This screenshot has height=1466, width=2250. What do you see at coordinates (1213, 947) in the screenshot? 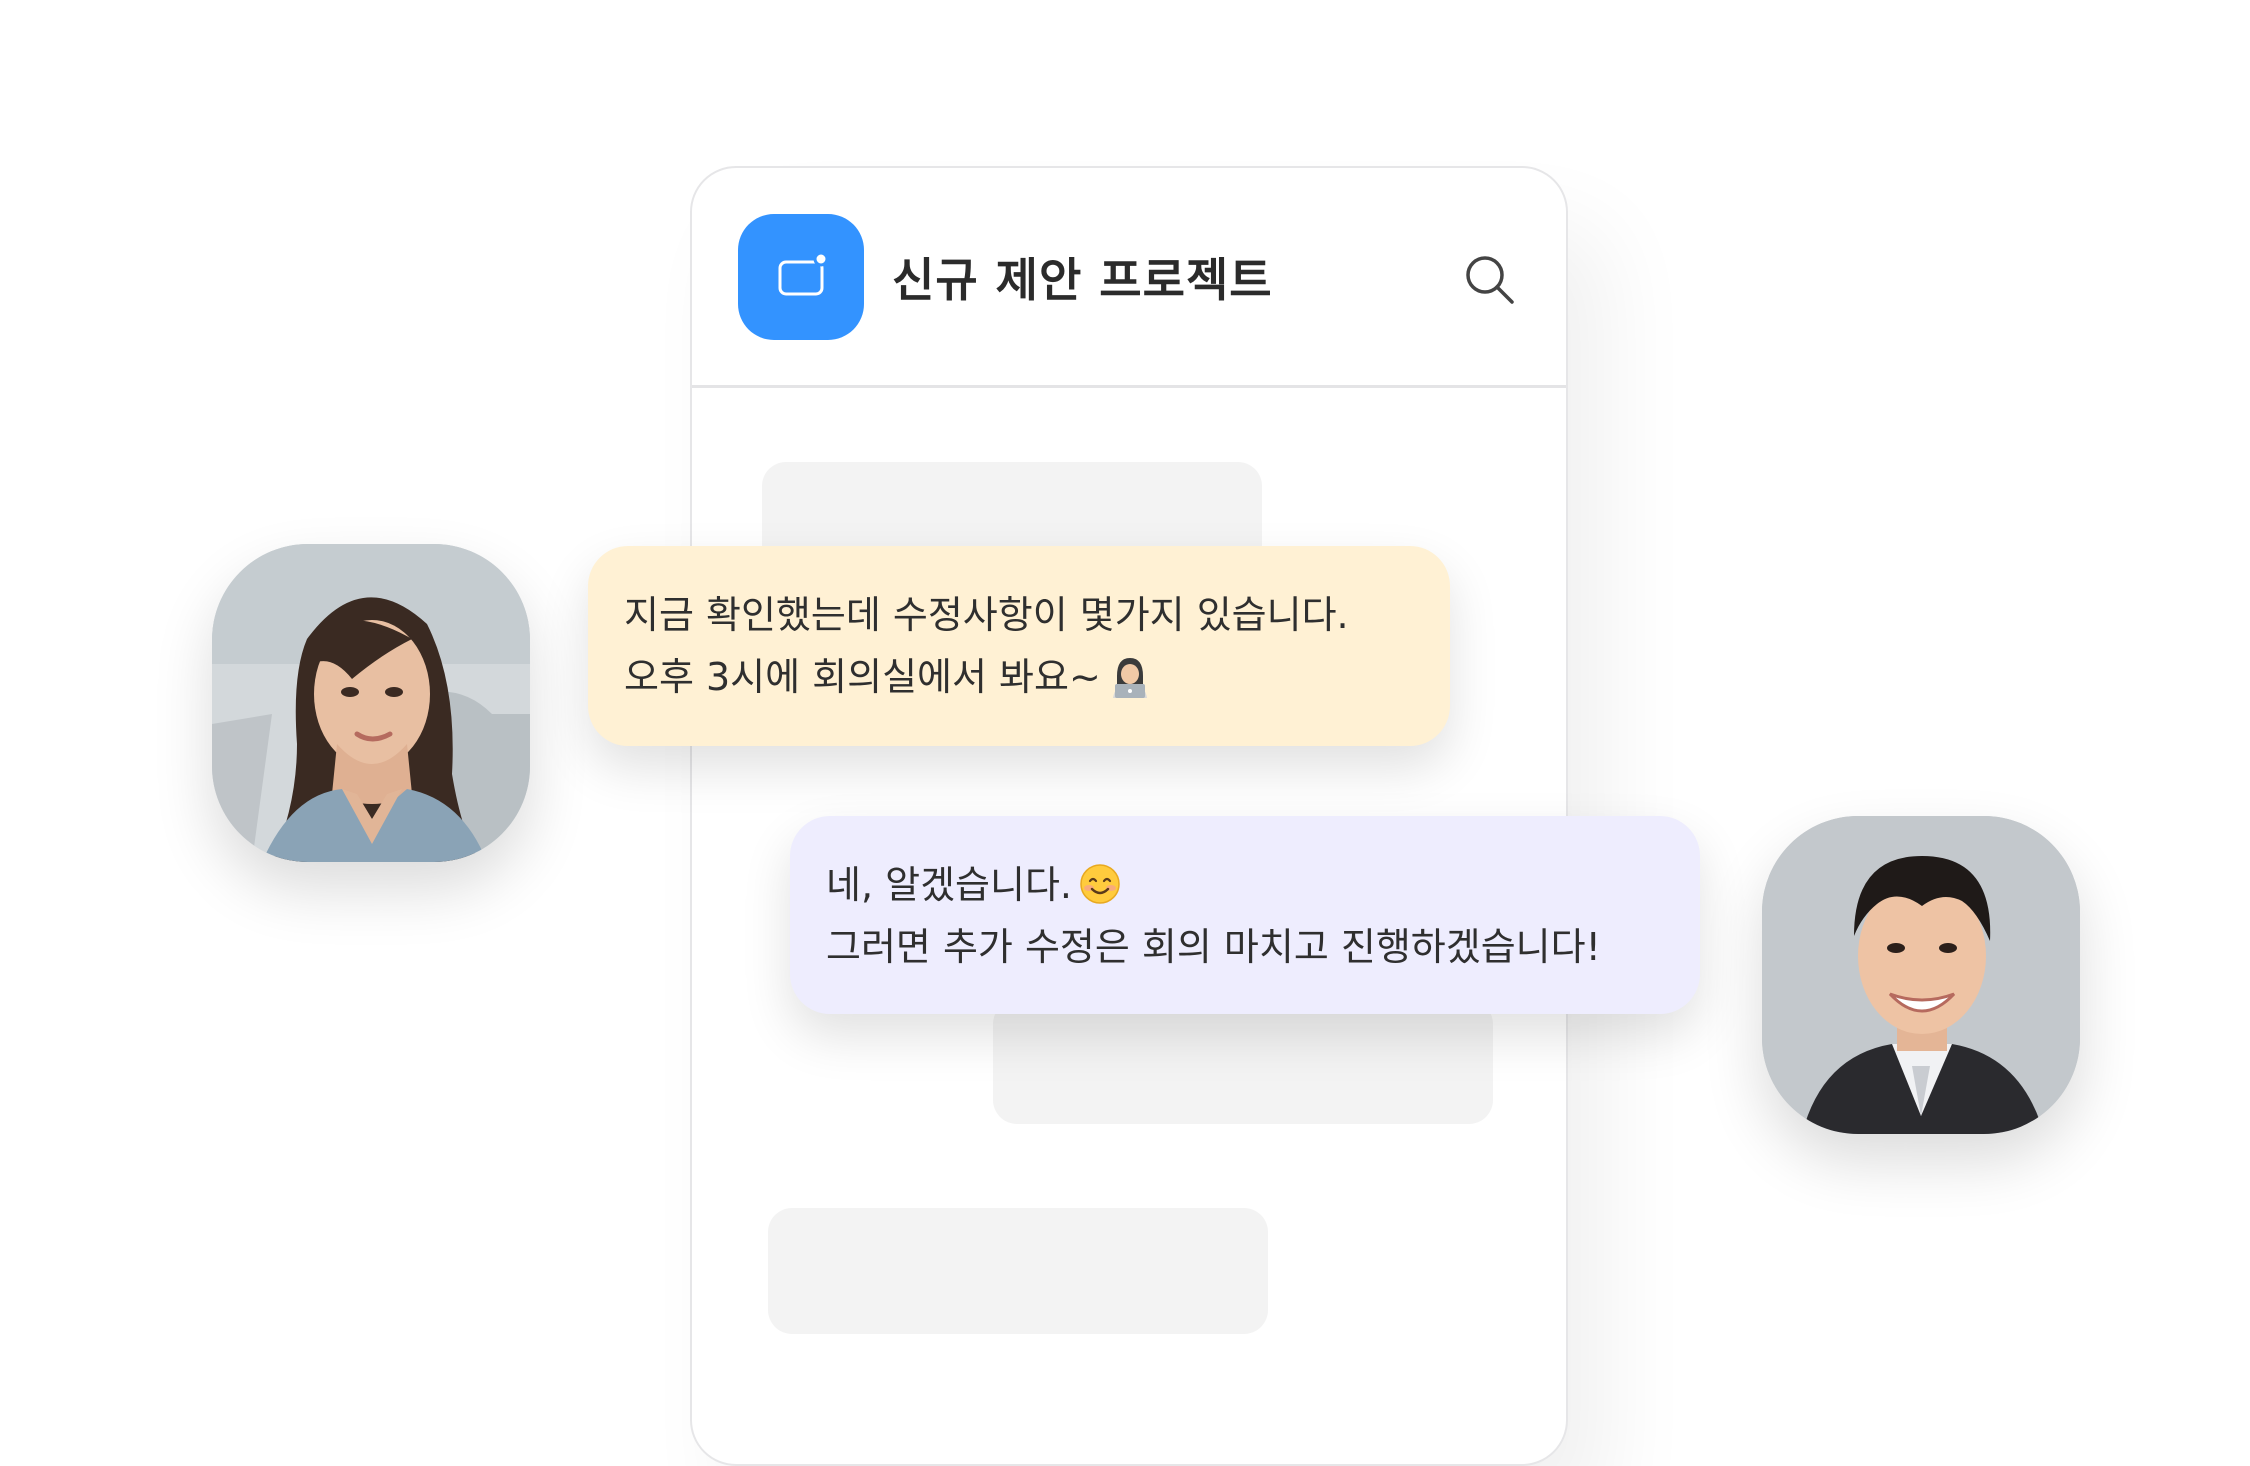
I see `message-line: 그러면 추가 수정은 회의 마치고 진행하겠습니다!` at bounding box center [1213, 947].